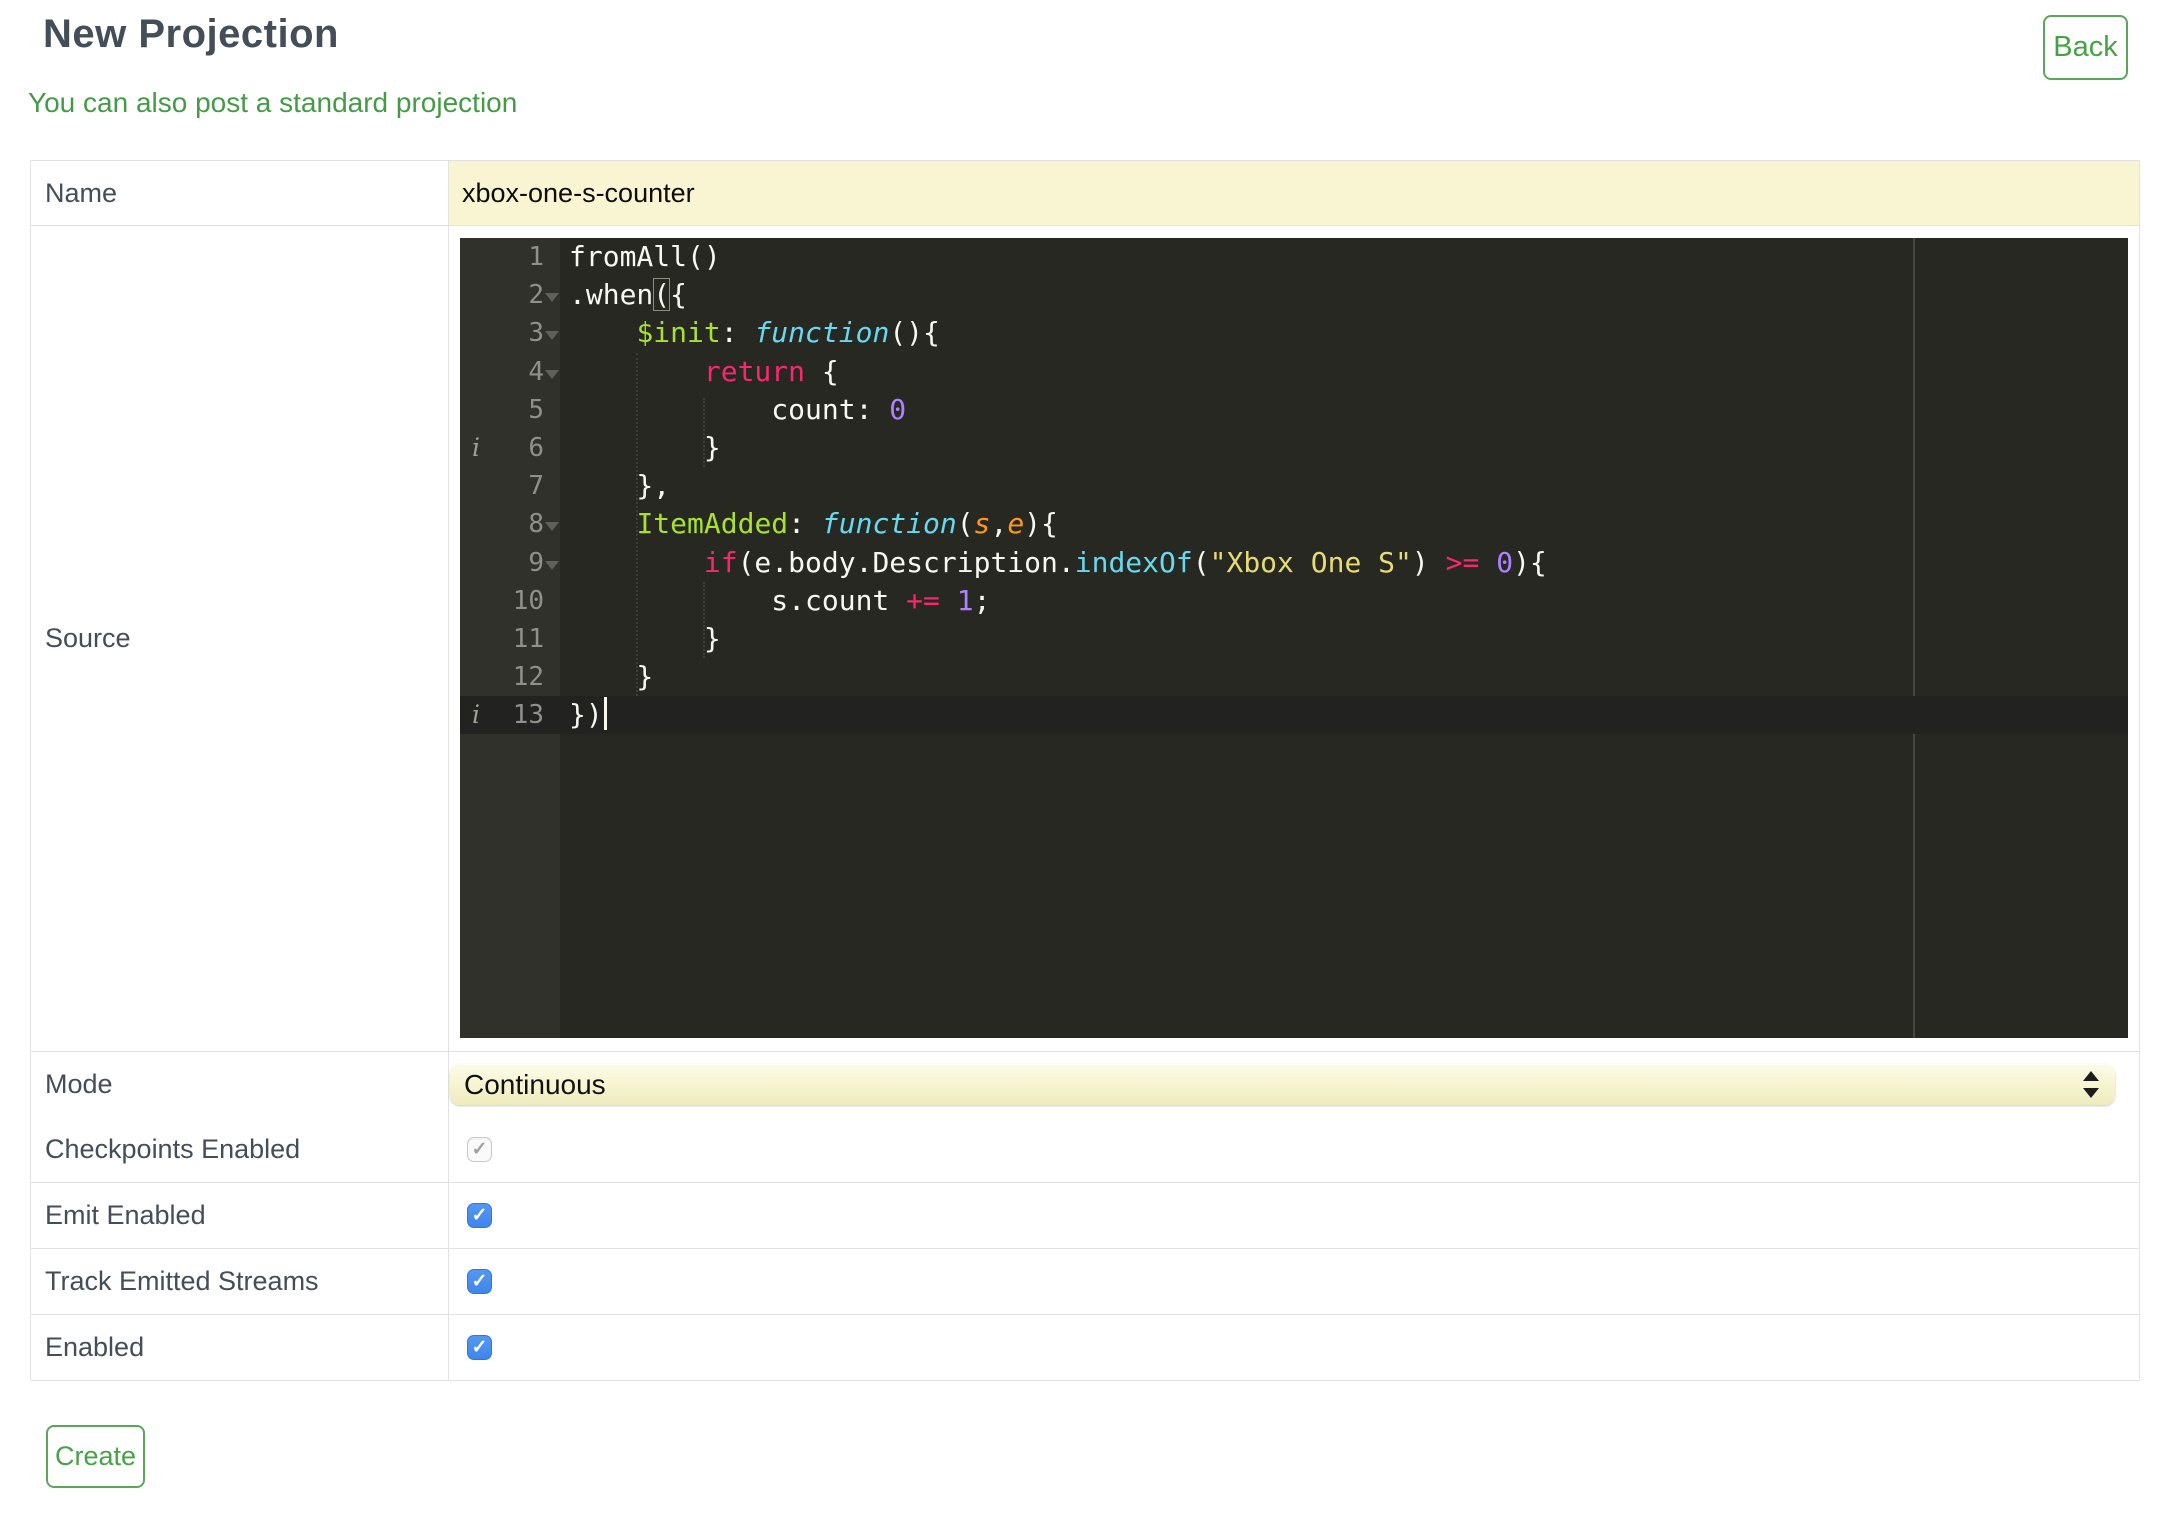 Image resolution: width=2166 pixels, height=1513 pixels. What do you see at coordinates (1348, 715) in the screenshot?
I see `code-text: })` at bounding box center [1348, 715].